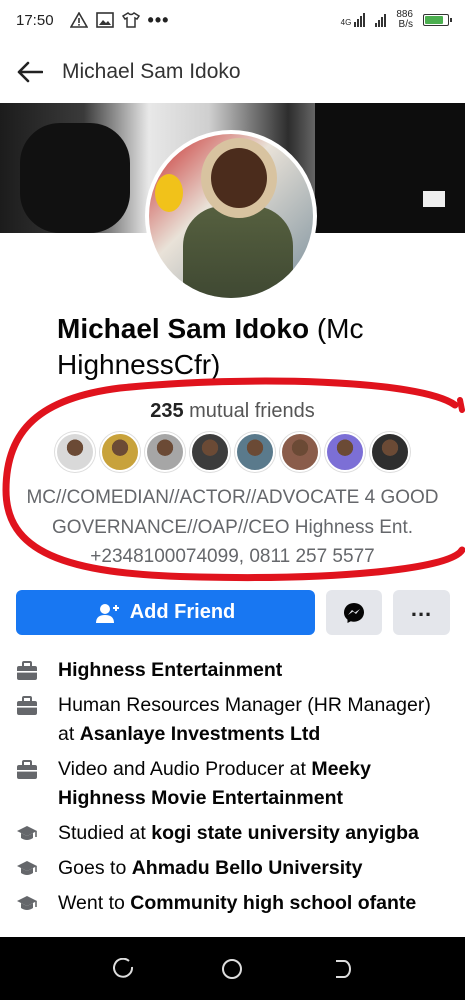  I want to click on back-arrow-icon, so click(30, 72).